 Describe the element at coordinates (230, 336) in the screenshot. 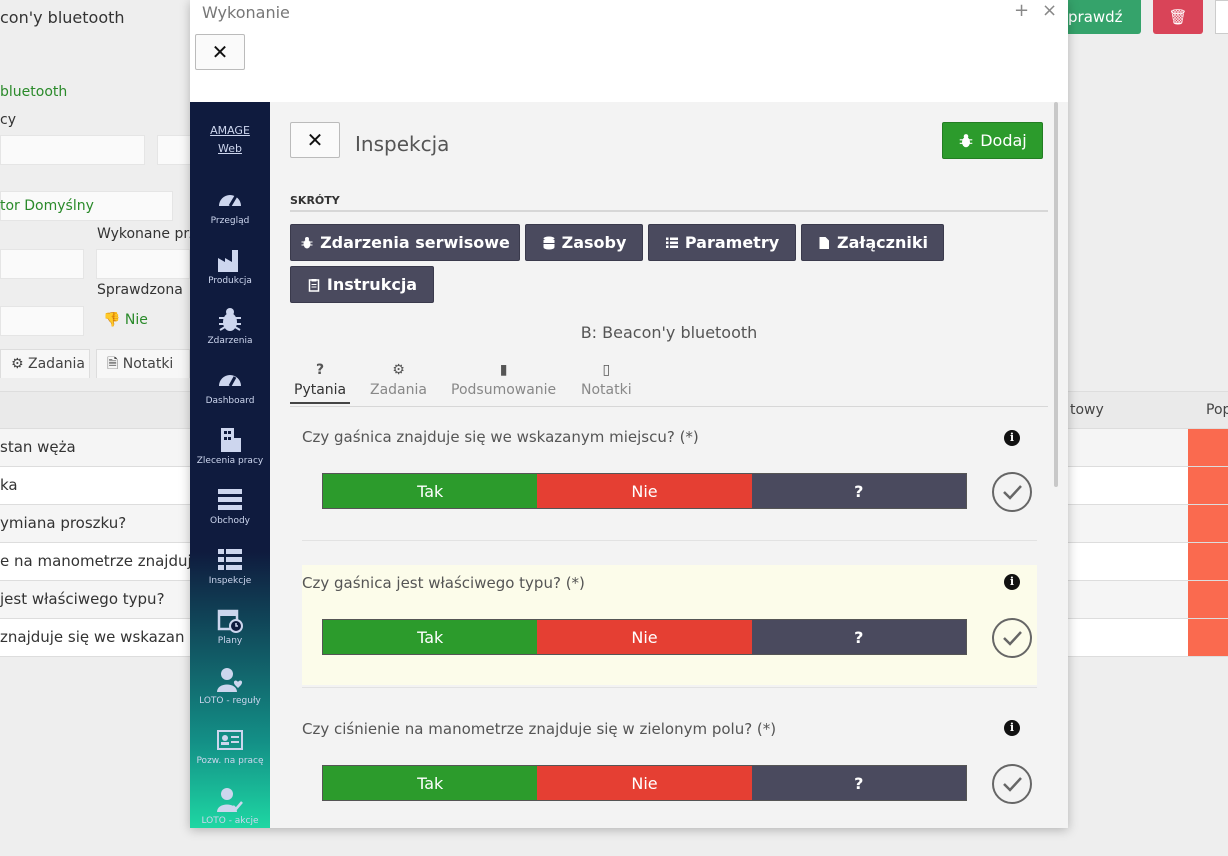

I see `sidebar-item-zdarzenia: Zdarzenia` at that location.